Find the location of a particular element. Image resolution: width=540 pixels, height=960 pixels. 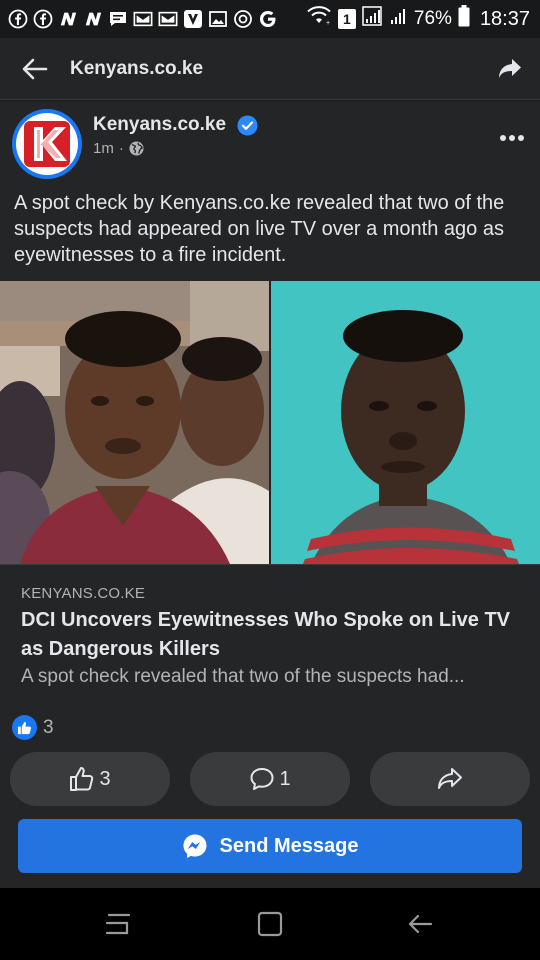

comment-count: 1 is located at coordinates (285, 778).